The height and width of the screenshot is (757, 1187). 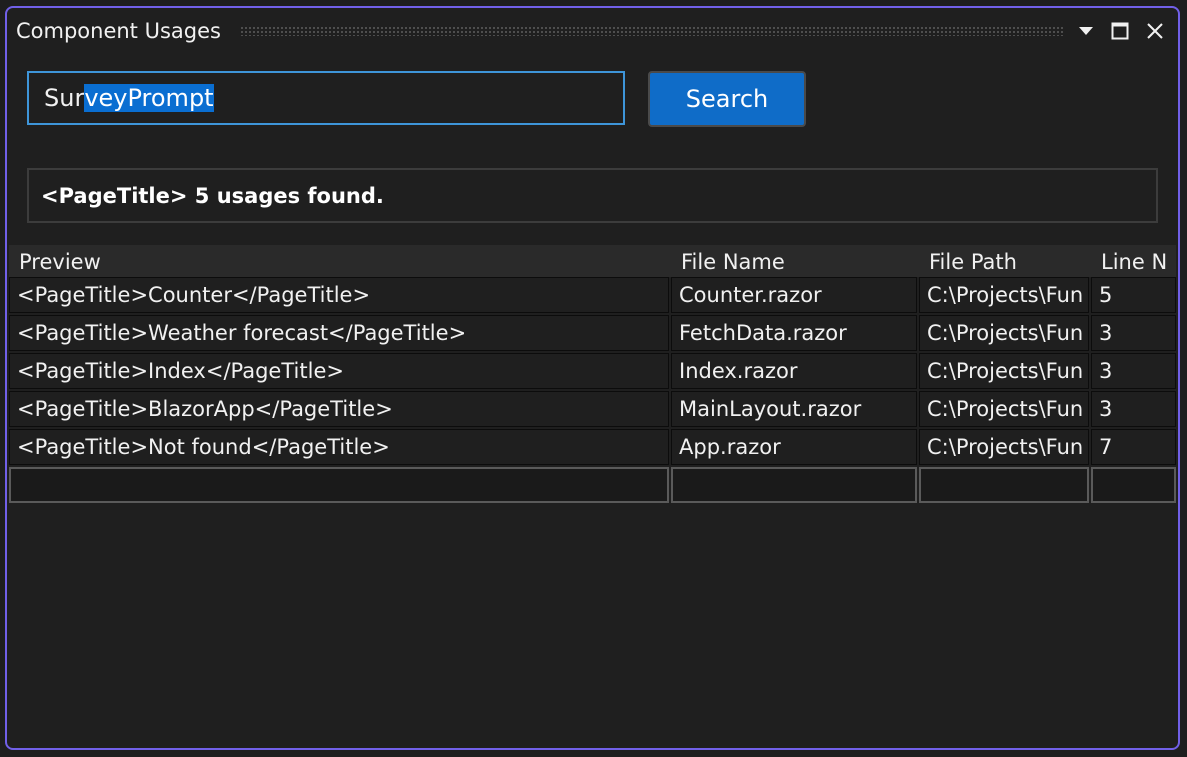 I want to click on new-row-preview-cell, so click(x=339, y=485).